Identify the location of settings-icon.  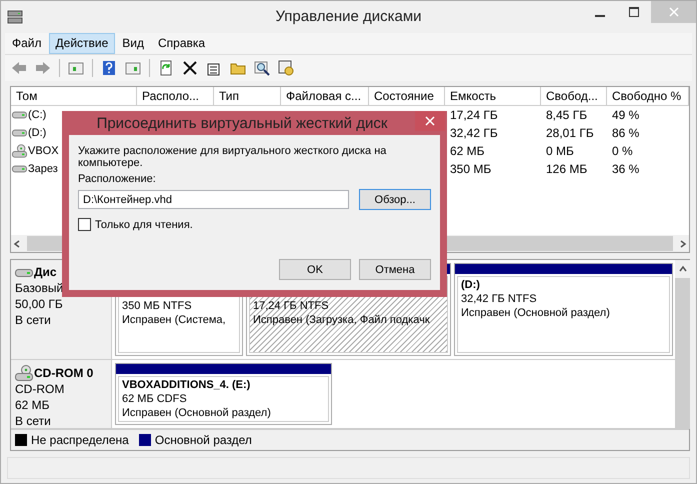
(286, 68).